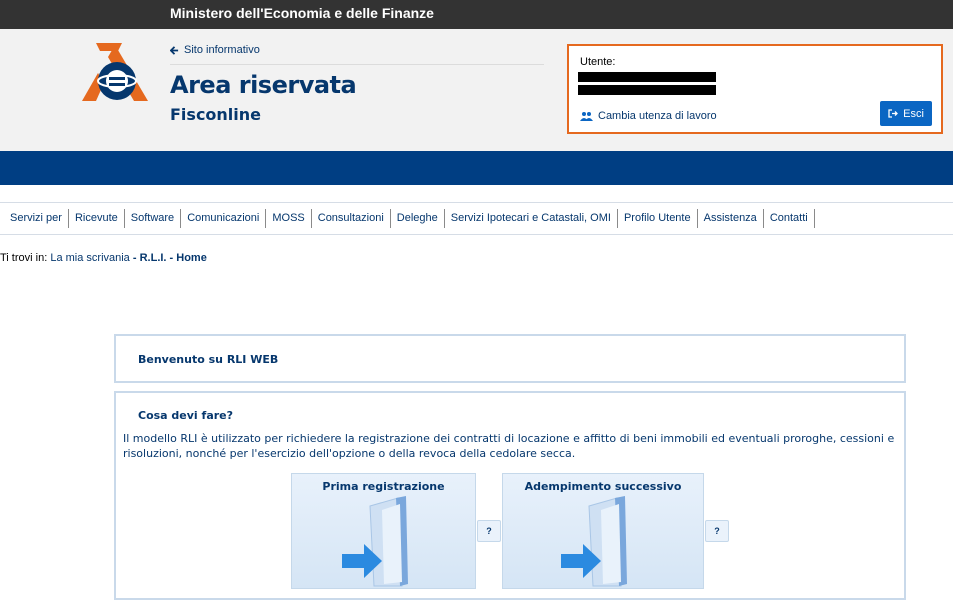 This screenshot has height=600, width=953. What do you see at coordinates (289, 218) in the screenshot?
I see `menu-item-moss: MOSS` at bounding box center [289, 218].